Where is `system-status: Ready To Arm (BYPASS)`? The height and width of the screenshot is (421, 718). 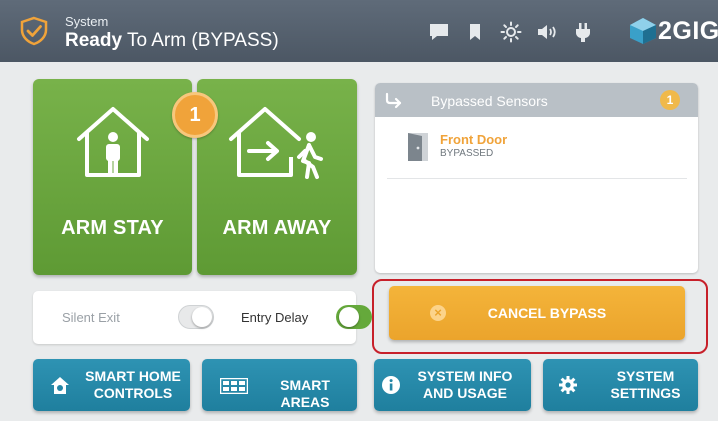 system-status: Ready To Arm (BYPASS) is located at coordinates (172, 41).